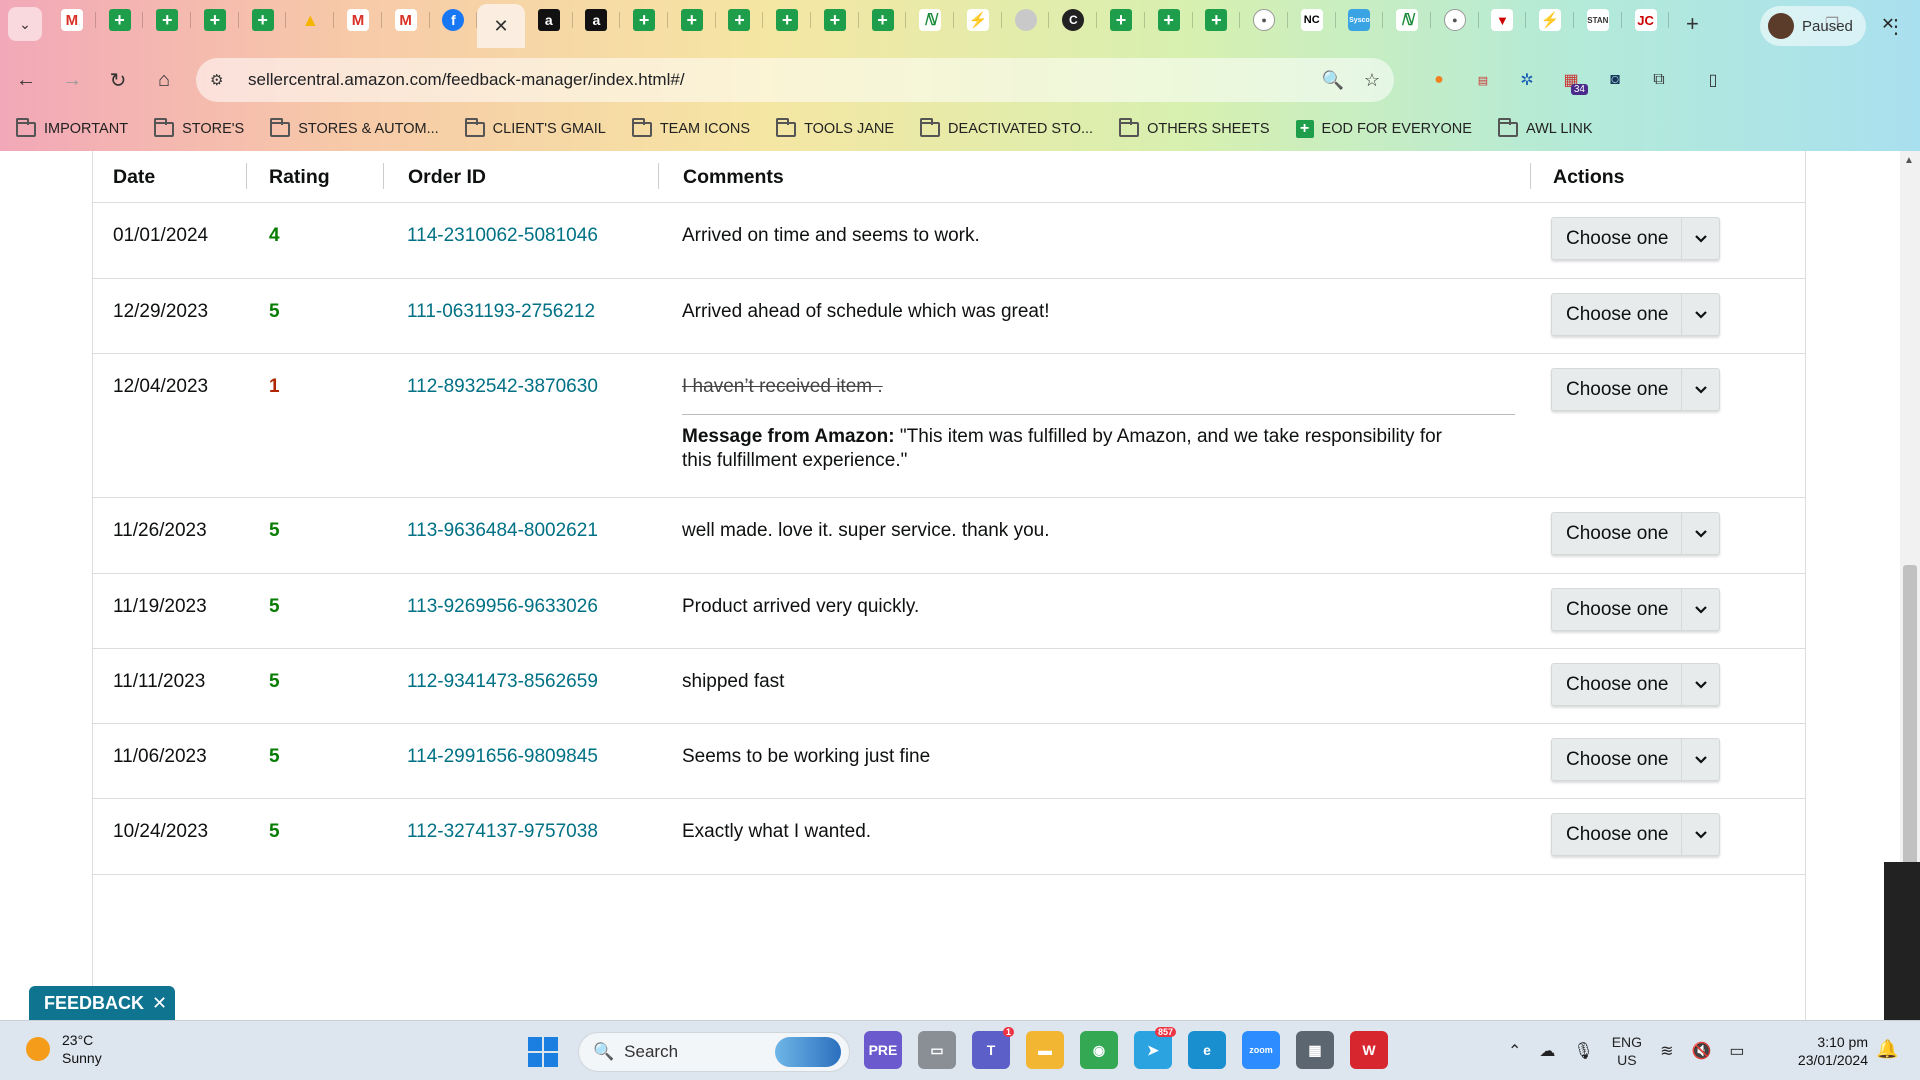 The image size is (1920, 1080). Describe the element at coordinates (835, 127) in the screenshot. I see `bookmark-item: TOOLS JANE` at that location.